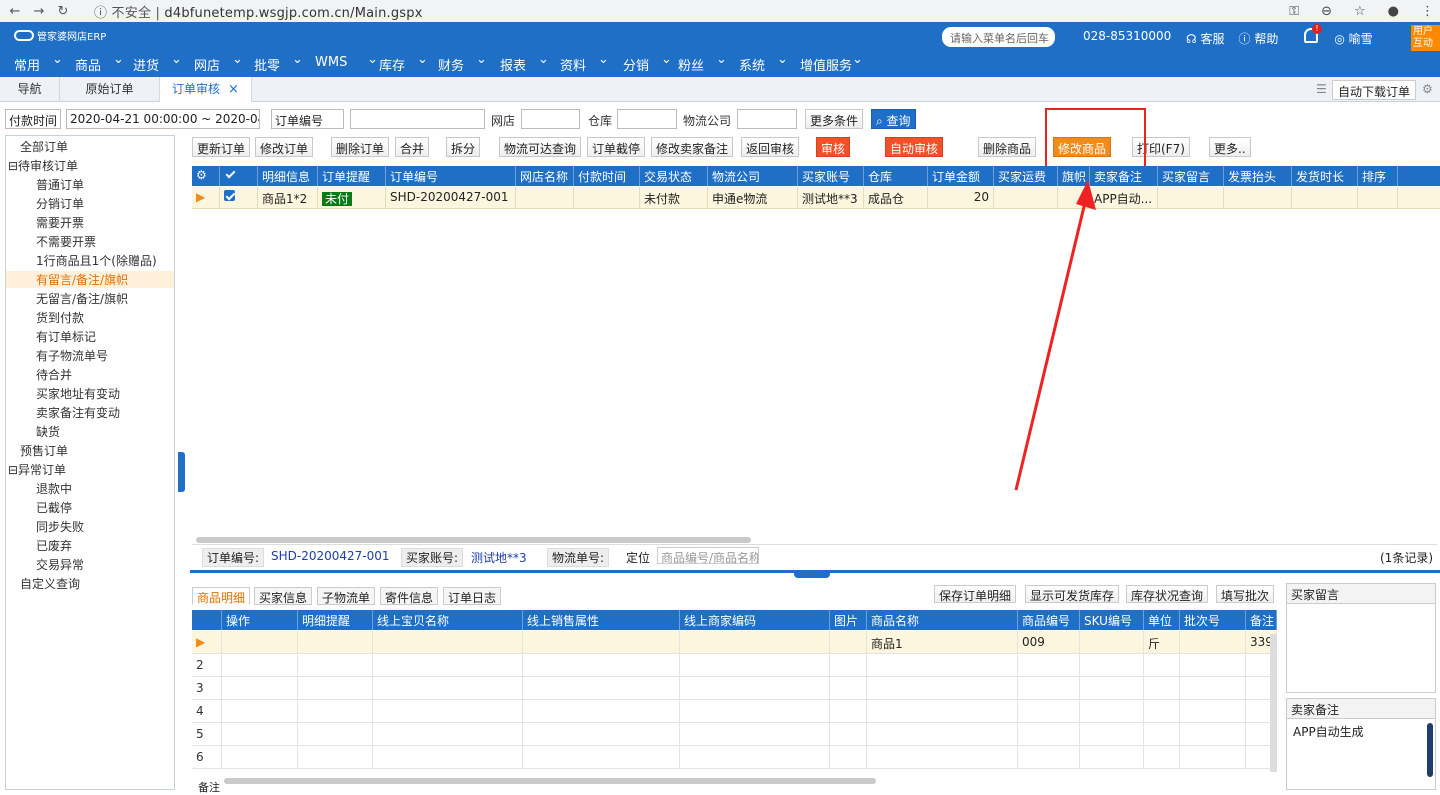 The width and height of the screenshot is (1440, 795). What do you see at coordinates (1191, 176) in the screenshot?
I see `column-header: 买家留言` at bounding box center [1191, 176].